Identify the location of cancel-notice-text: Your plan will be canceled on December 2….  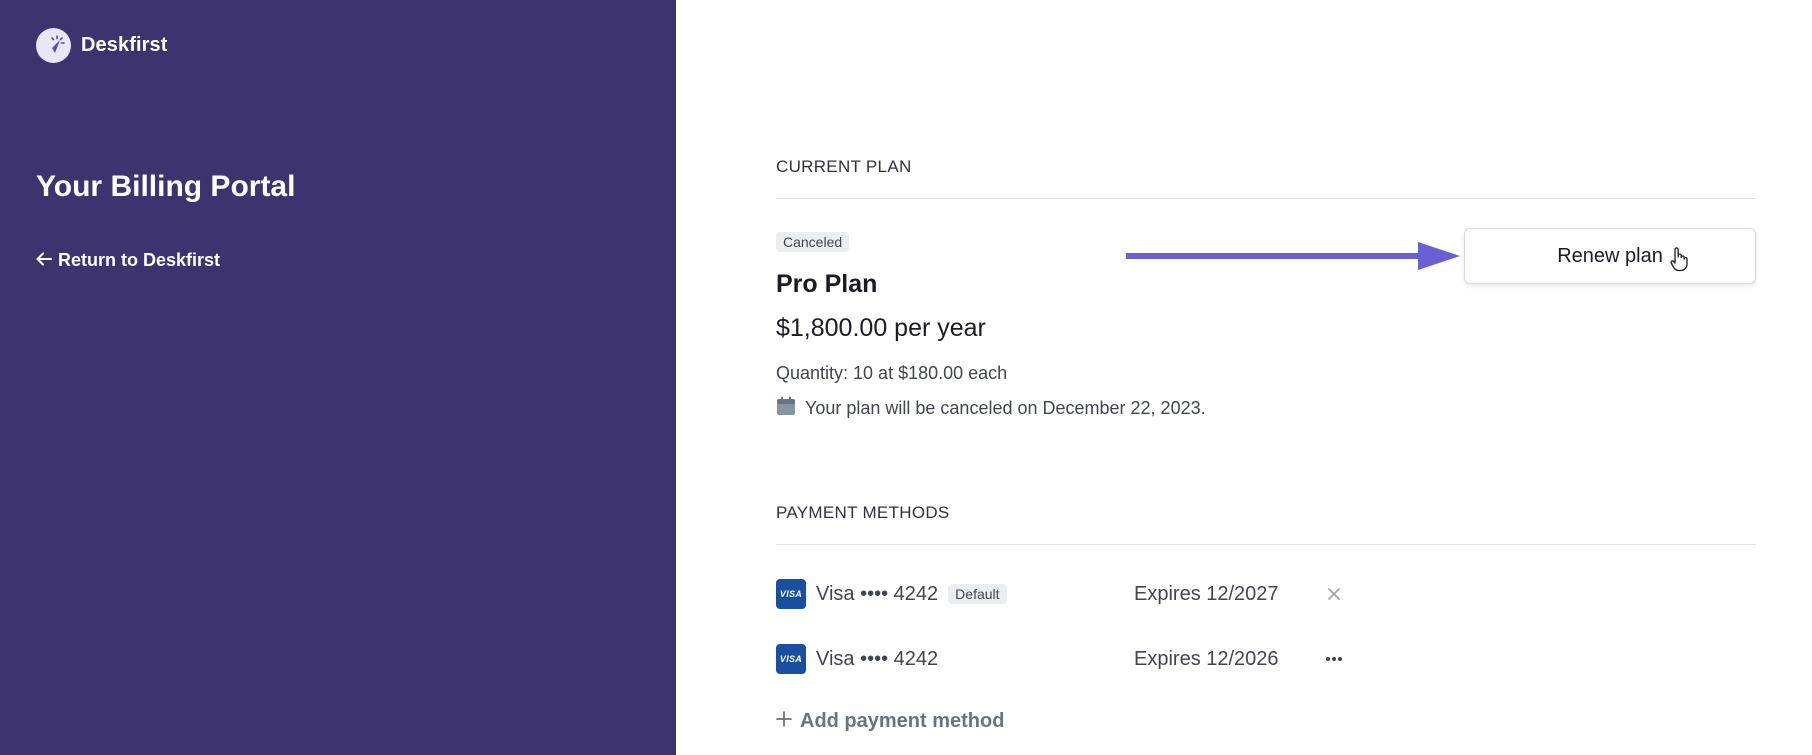
(1005, 408).